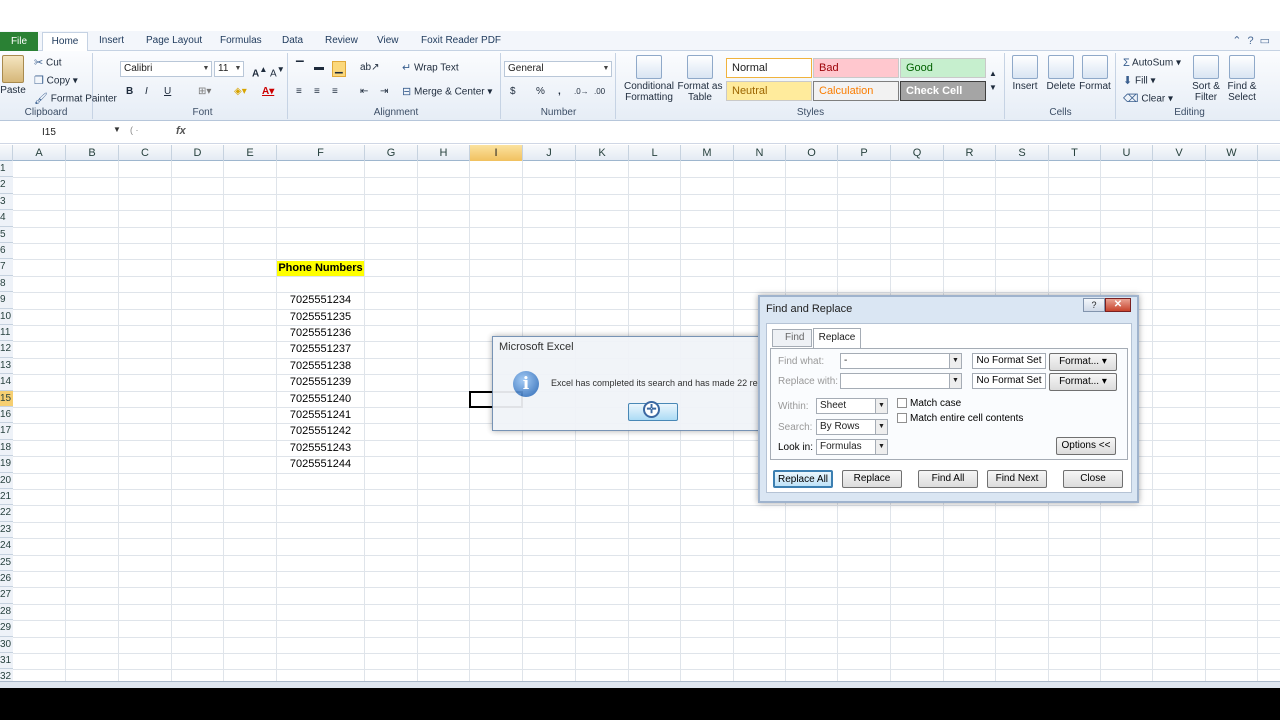  What do you see at coordinates (317, 92) in the screenshot?
I see `align-center-icon: ≡` at bounding box center [317, 92].